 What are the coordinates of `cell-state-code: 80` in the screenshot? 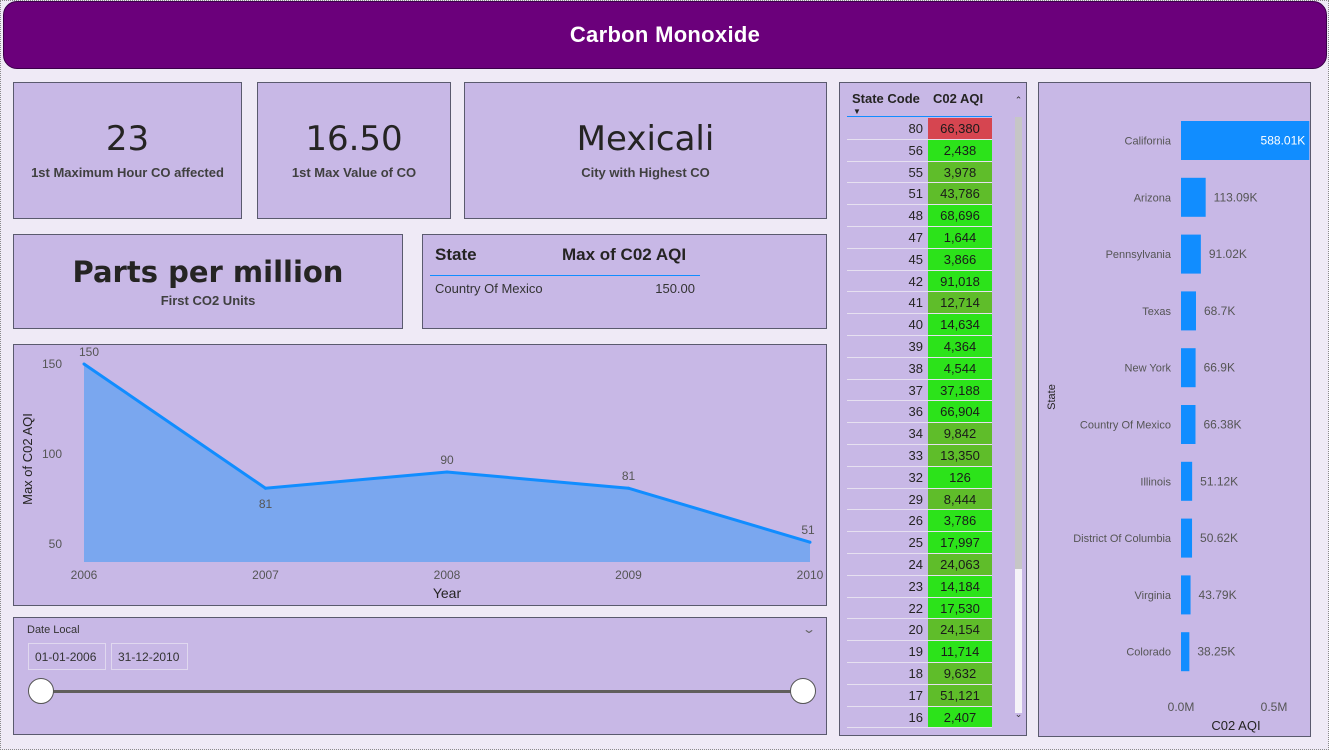 It's located at (915, 128).